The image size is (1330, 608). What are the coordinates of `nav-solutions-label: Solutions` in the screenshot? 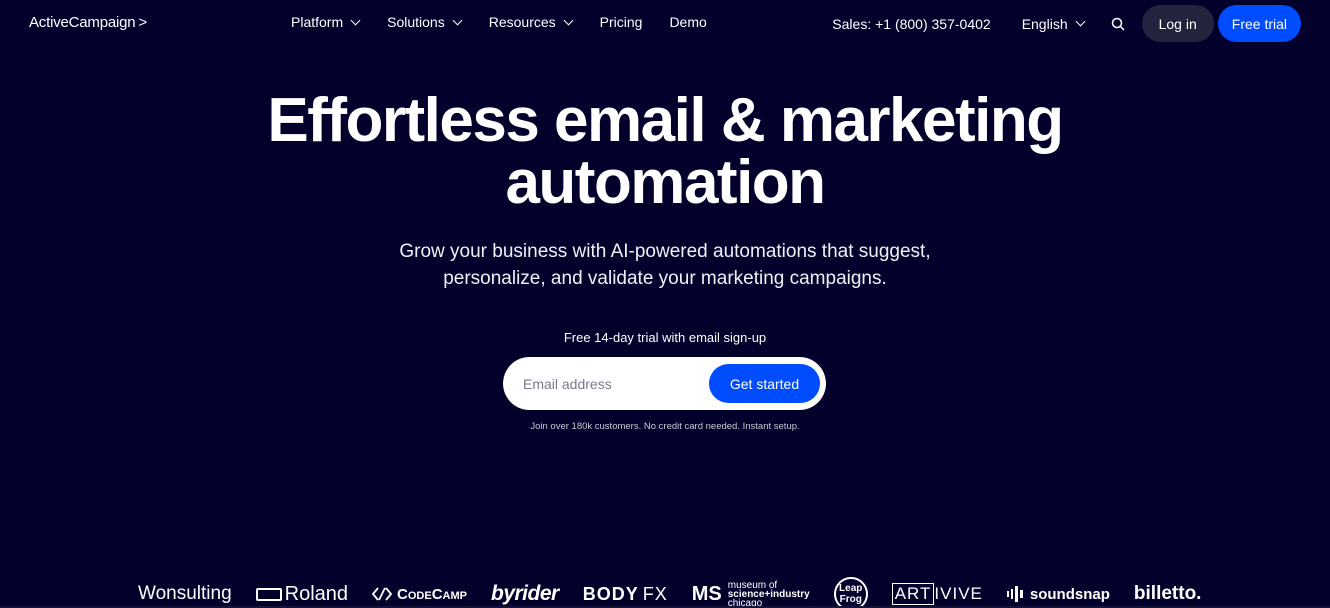 It's located at (416, 22).